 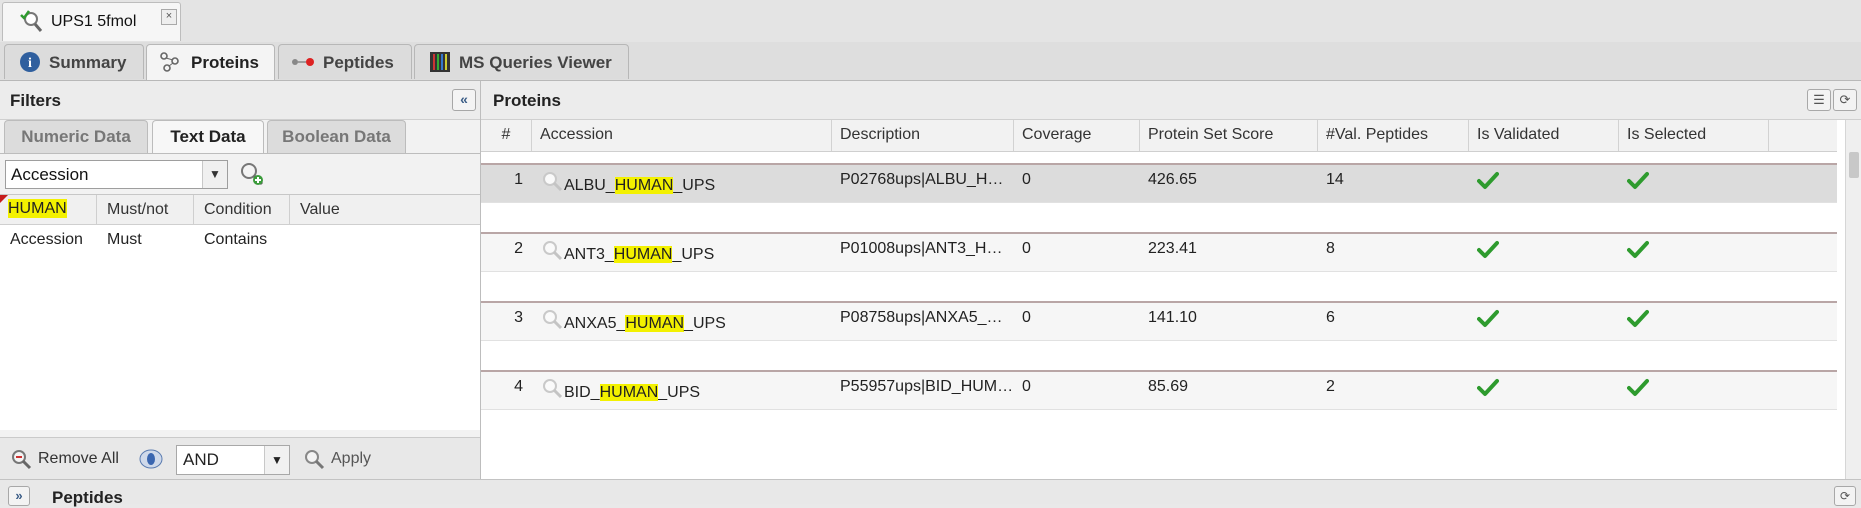 What do you see at coordinates (145, 210) in the screenshot?
I see `column-header-must-not: Must/not` at bounding box center [145, 210].